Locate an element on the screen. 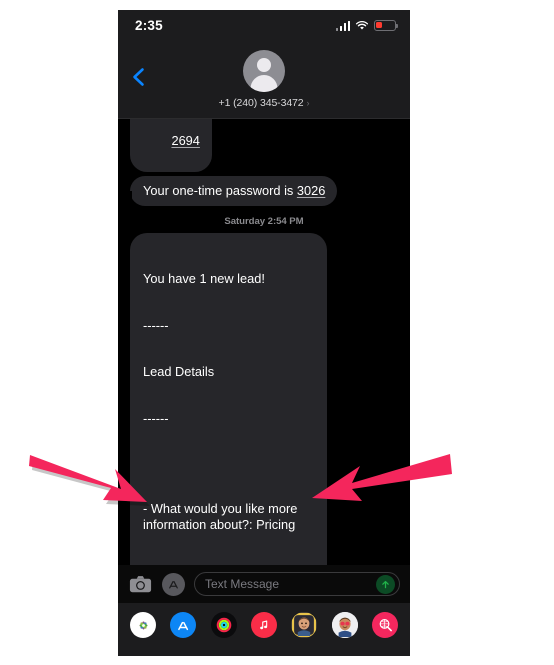 Image resolution: width=554 pixels, height=665 pixels. message-row: Your one-time password is 3026 is located at coordinates (260, 190).